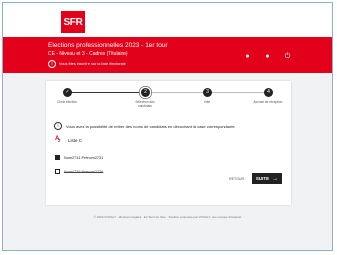 The width and height of the screenshot is (337, 255). What do you see at coordinates (75, 140) in the screenshot?
I see `list-name: Liste C` at bounding box center [75, 140].